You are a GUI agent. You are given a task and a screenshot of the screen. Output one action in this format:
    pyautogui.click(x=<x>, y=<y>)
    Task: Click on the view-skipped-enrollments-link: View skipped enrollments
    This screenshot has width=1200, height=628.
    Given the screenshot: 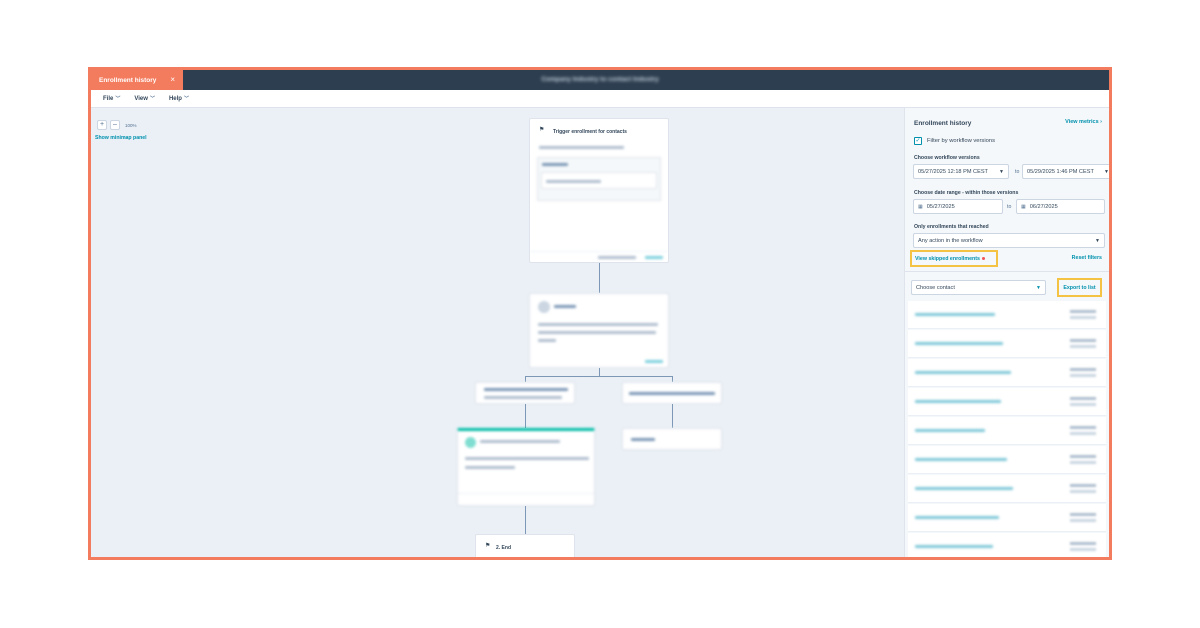 What is the action you would take?
    pyautogui.click(x=954, y=258)
    